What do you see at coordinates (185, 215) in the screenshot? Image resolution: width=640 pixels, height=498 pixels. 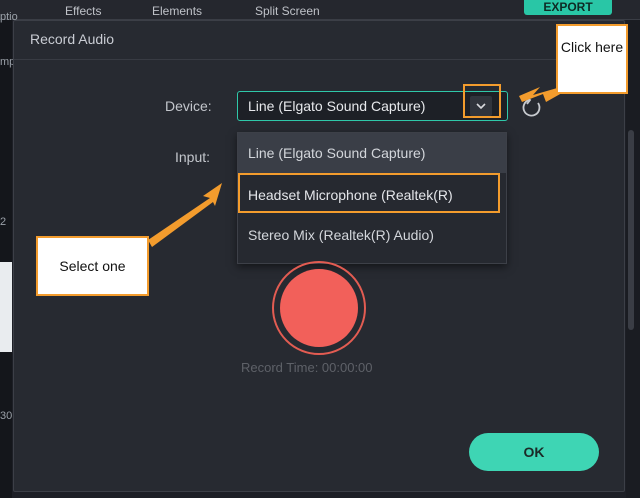 I see `arrow-select-one` at bounding box center [185, 215].